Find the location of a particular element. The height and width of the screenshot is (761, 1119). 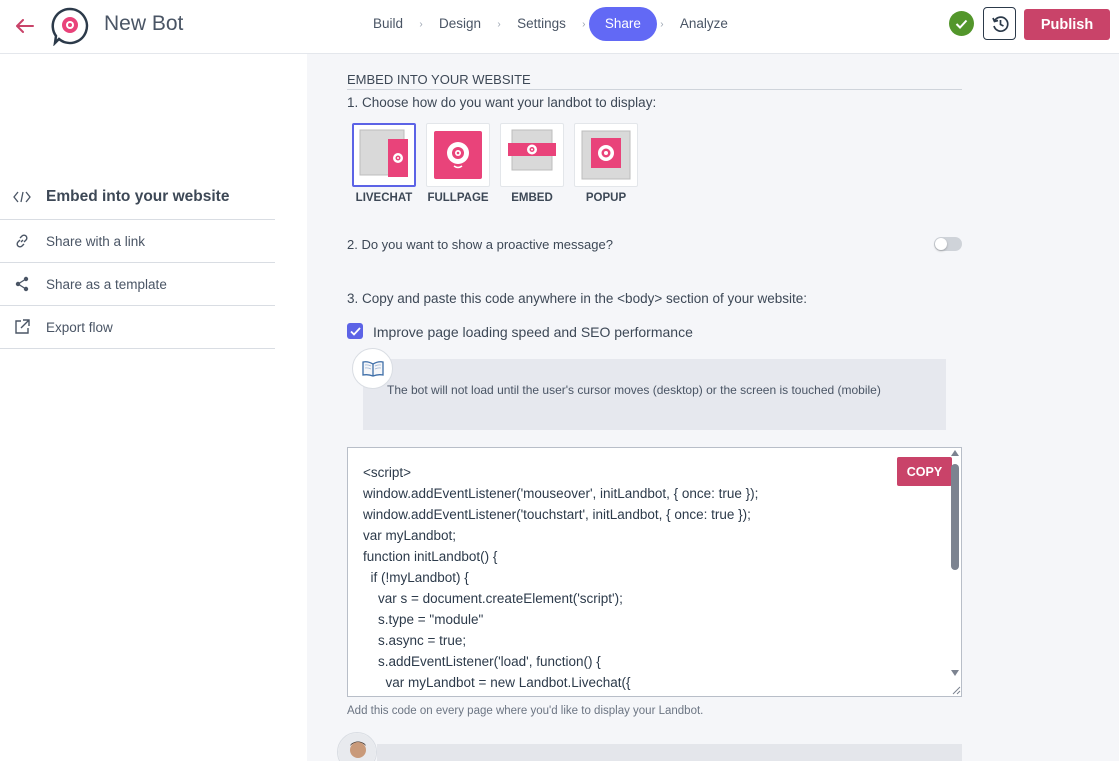

option-label: POPUP is located at coordinates (606, 198).